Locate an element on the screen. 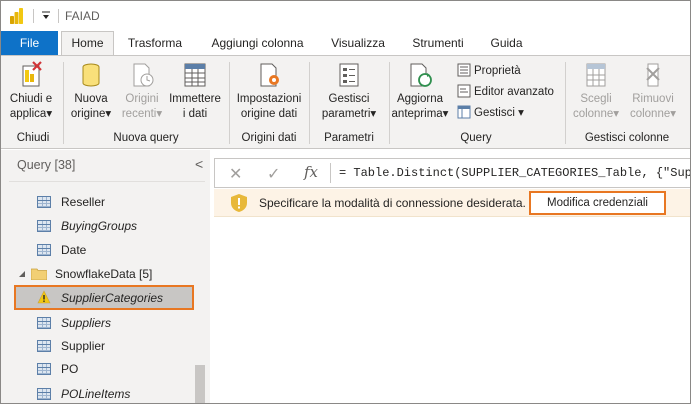 The width and height of the screenshot is (691, 404). qat-dropdown-icon is located at coordinates (46, 15).